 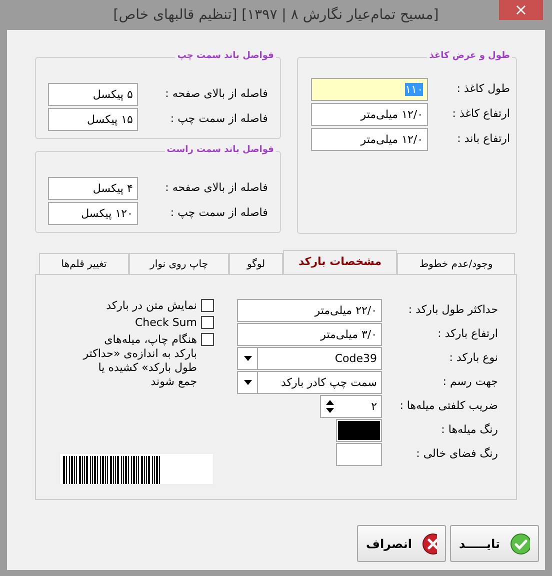 What do you see at coordinates (520, 543) in the screenshot?
I see `check-icon` at bounding box center [520, 543].